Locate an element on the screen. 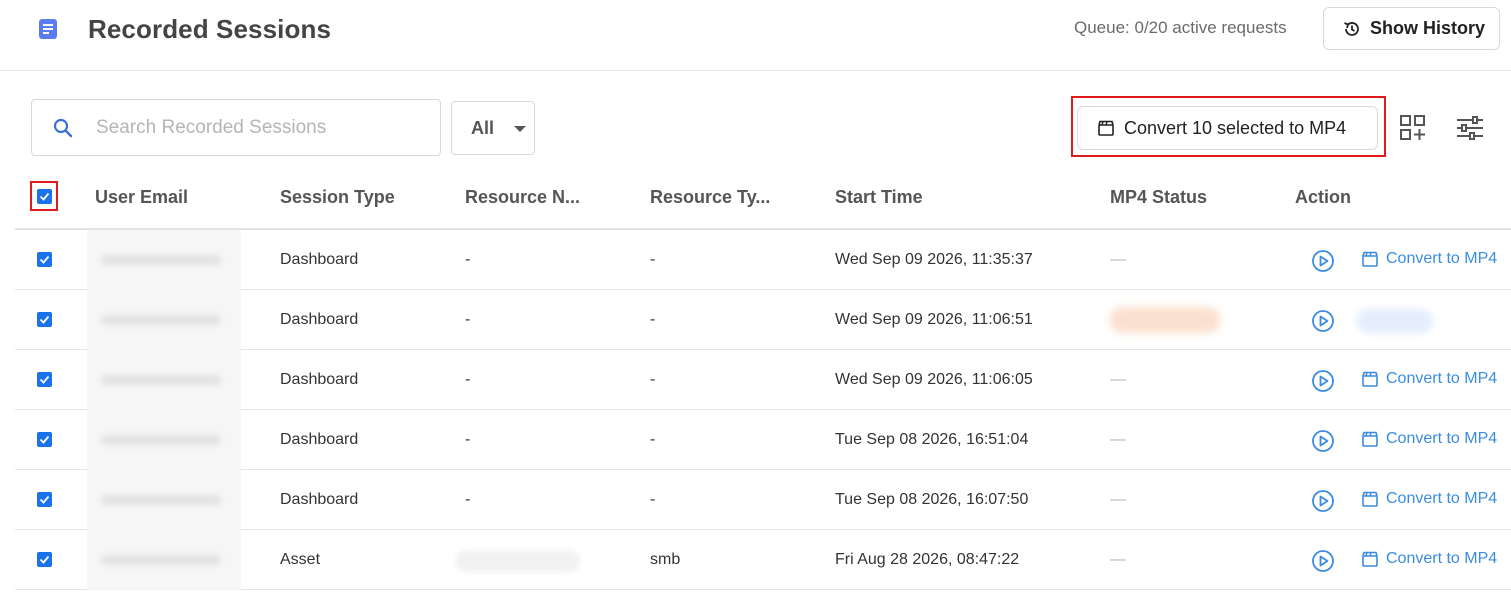 The image size is (1511, 601). start-time: Tue Sep 08 2026, 16:07:50 is located at coordinates (932, 499).